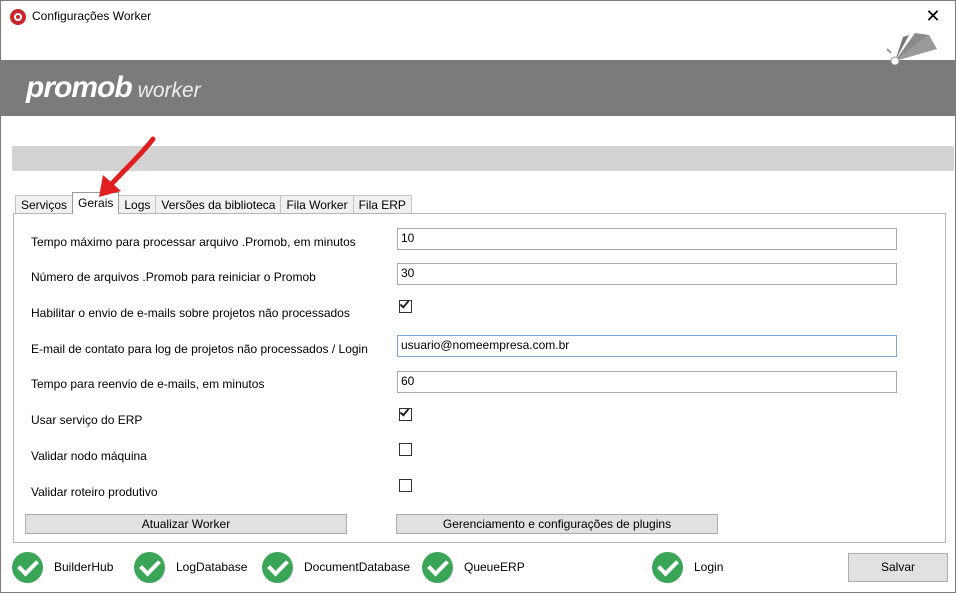  Describe the element at coordinates (478, 88) in the screenshot. I see `header-banner: promob worker` at that location.